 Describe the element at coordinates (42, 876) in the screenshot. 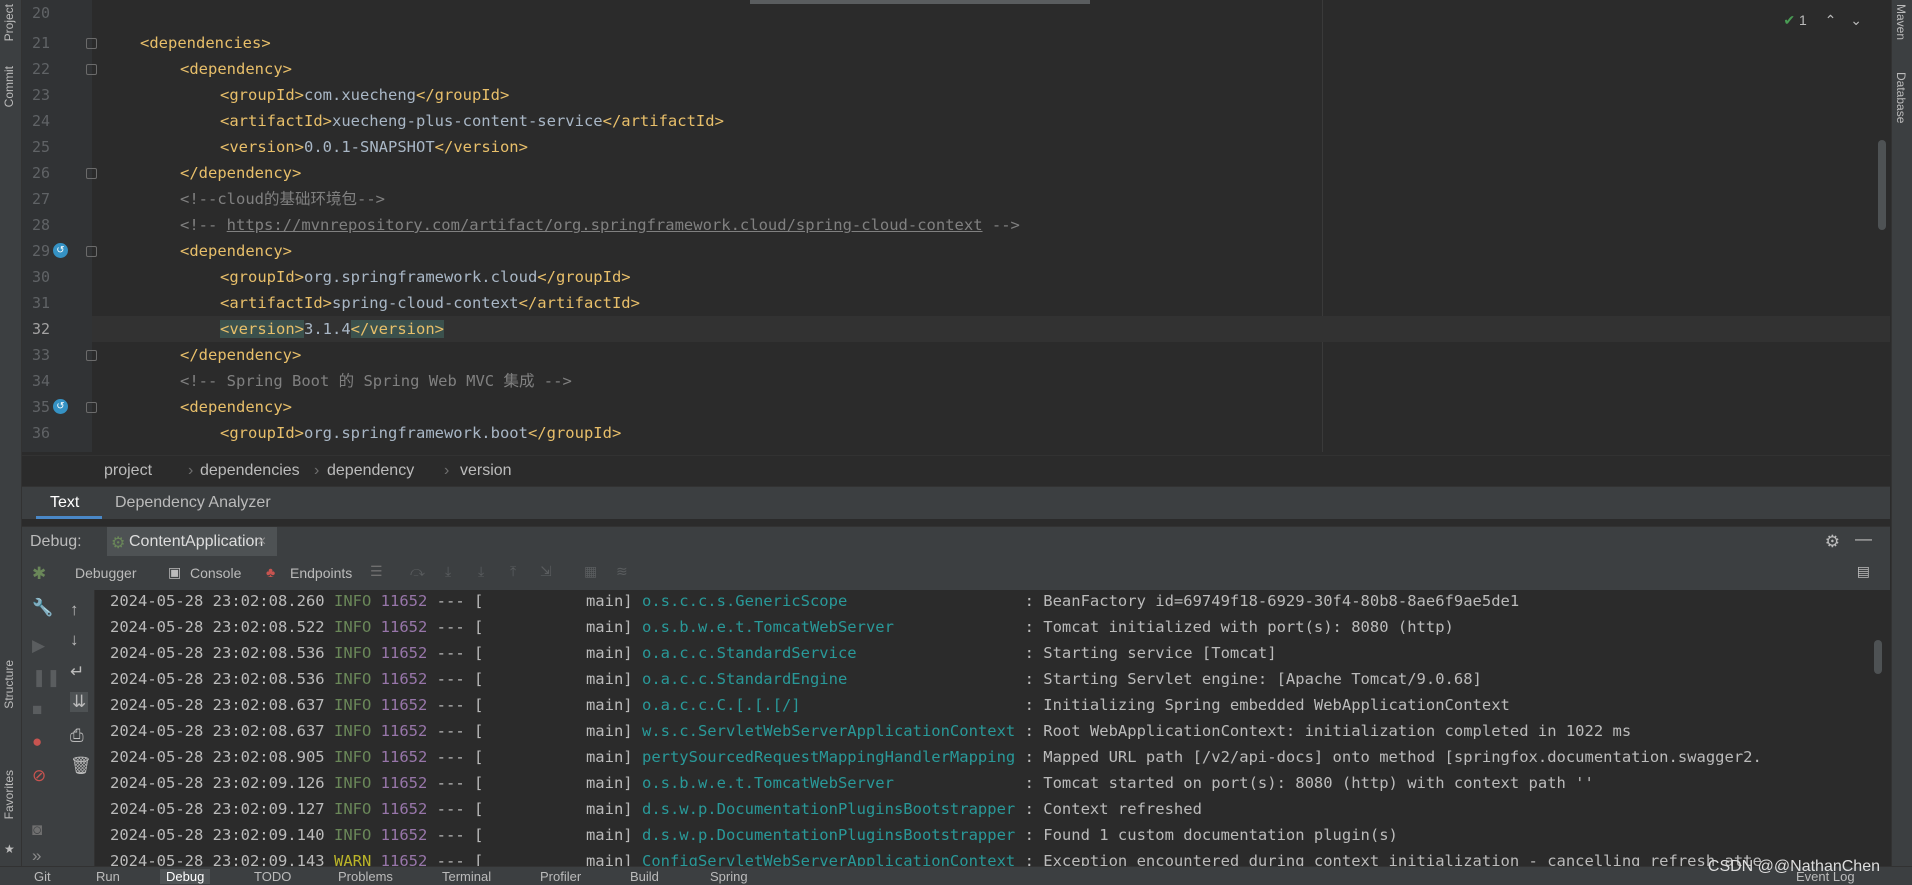

I see `git-button: Git` at that location.